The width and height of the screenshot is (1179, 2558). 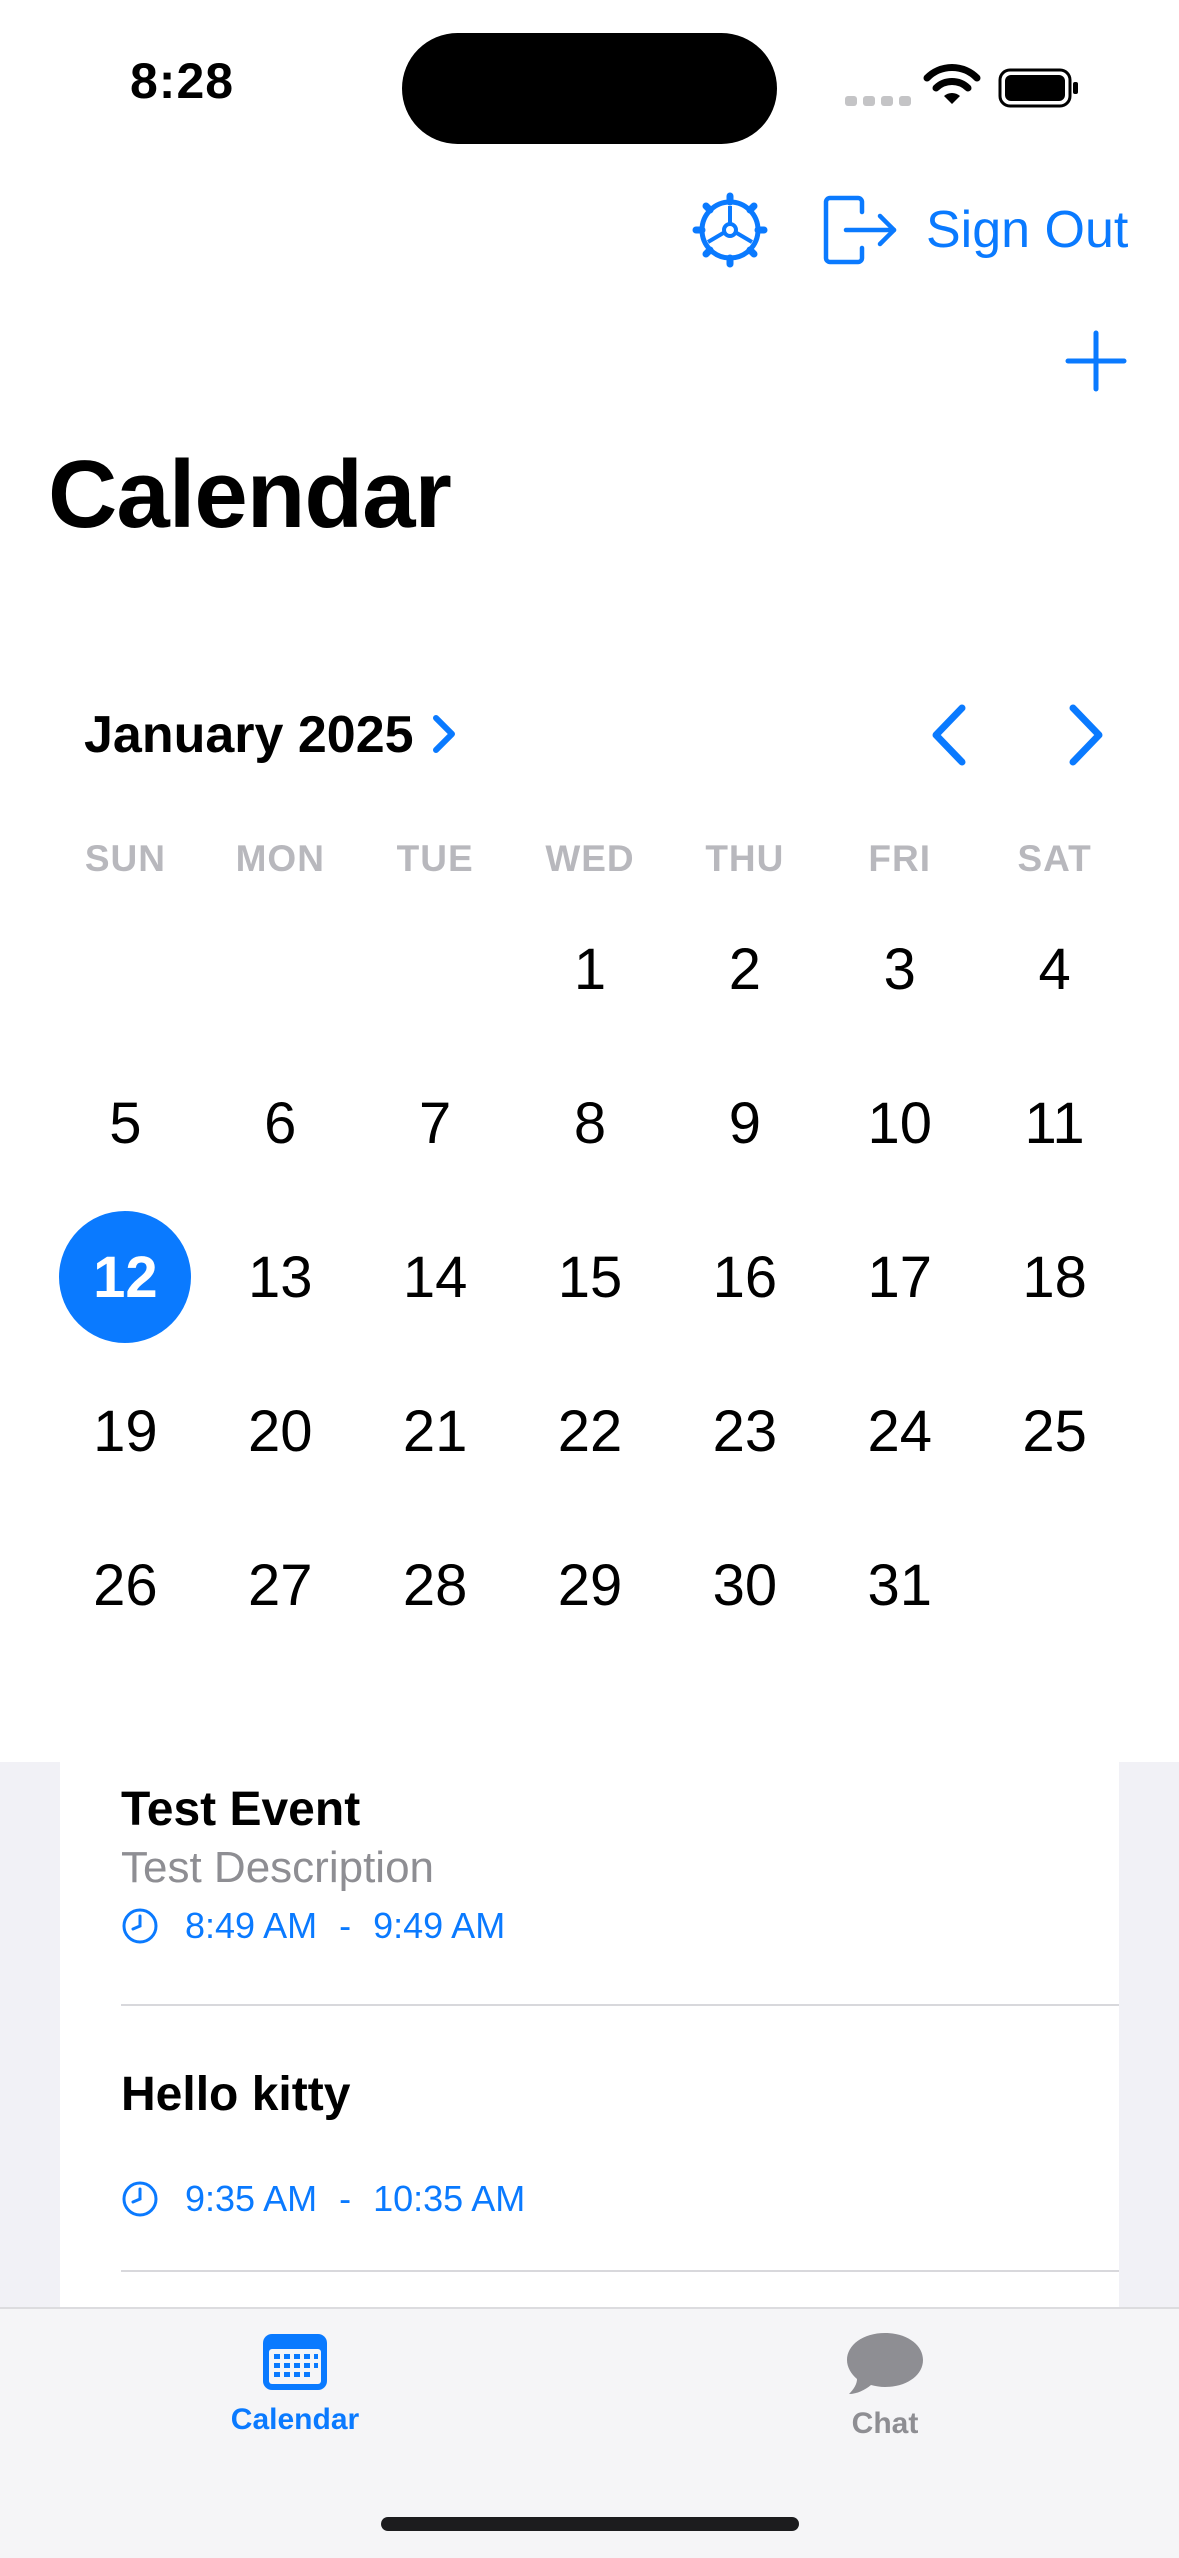 I want to click on event-row: Hello kitty 9:35 AM - 10:35 AM, so click(x=620, y=2143).